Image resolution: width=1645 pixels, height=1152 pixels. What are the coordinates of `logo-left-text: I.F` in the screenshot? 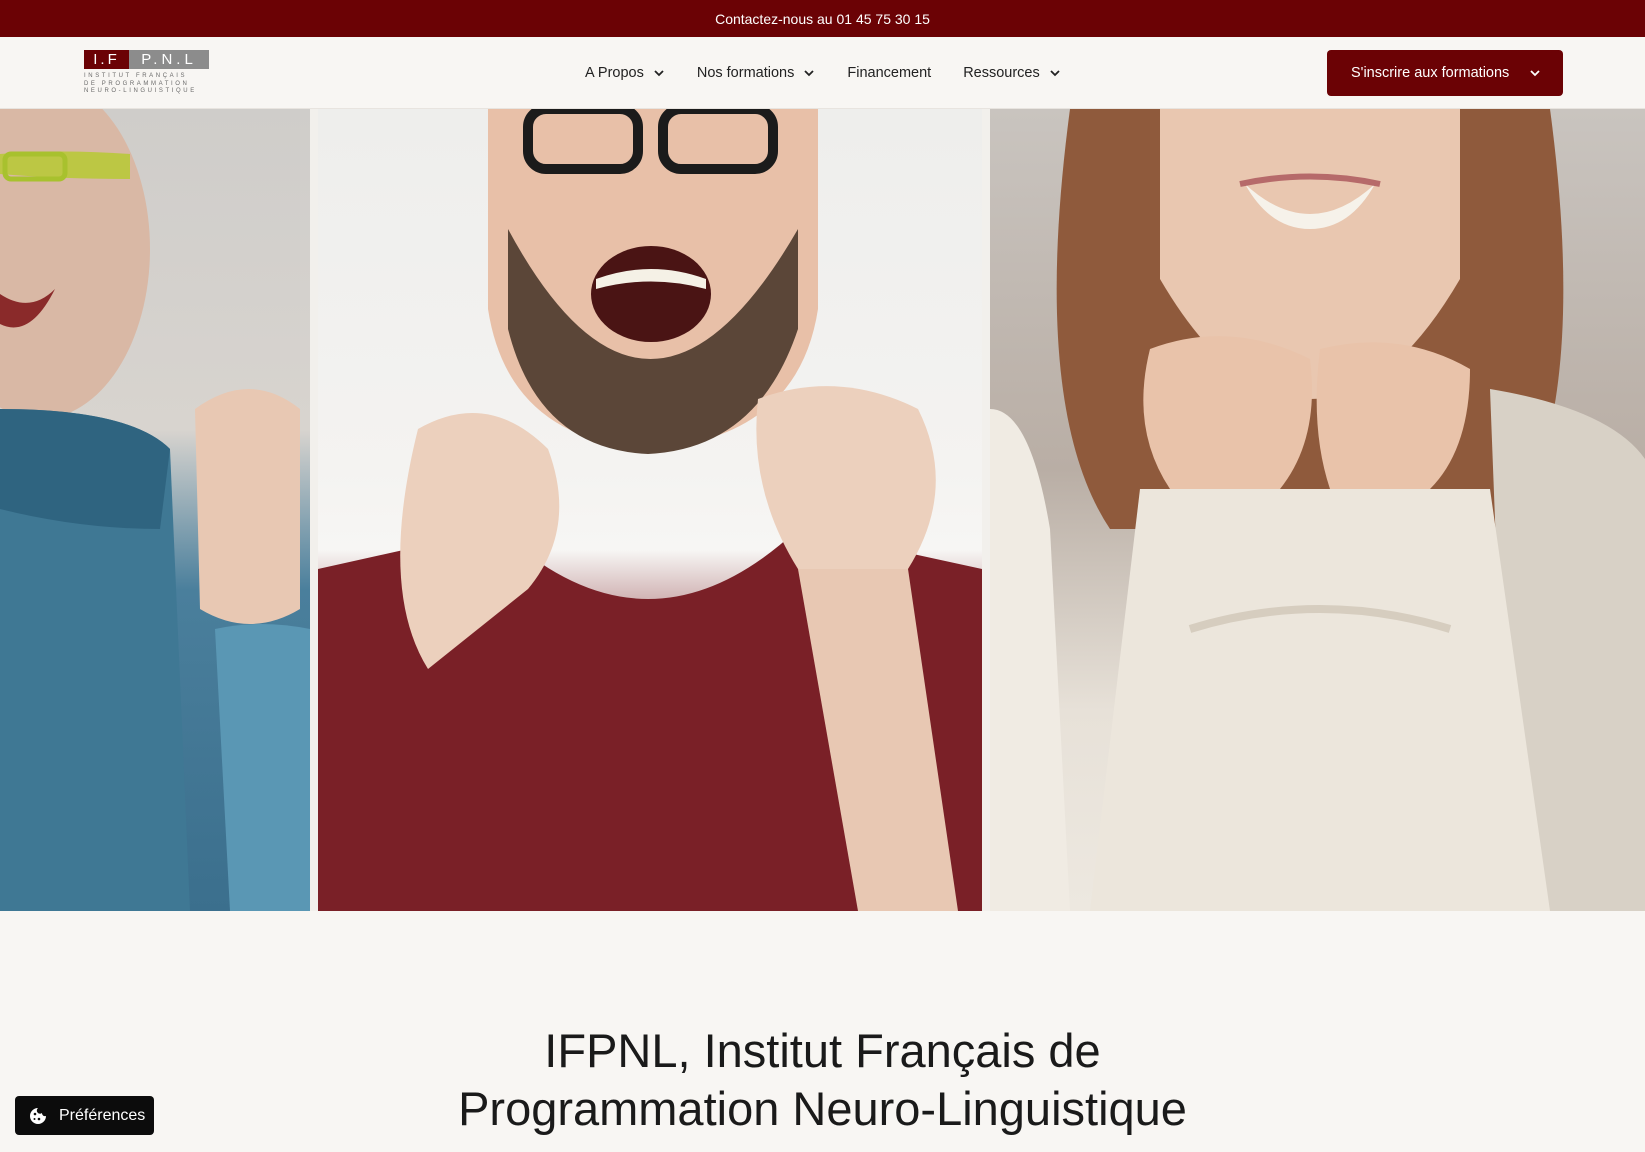 It's located at (106, 59).